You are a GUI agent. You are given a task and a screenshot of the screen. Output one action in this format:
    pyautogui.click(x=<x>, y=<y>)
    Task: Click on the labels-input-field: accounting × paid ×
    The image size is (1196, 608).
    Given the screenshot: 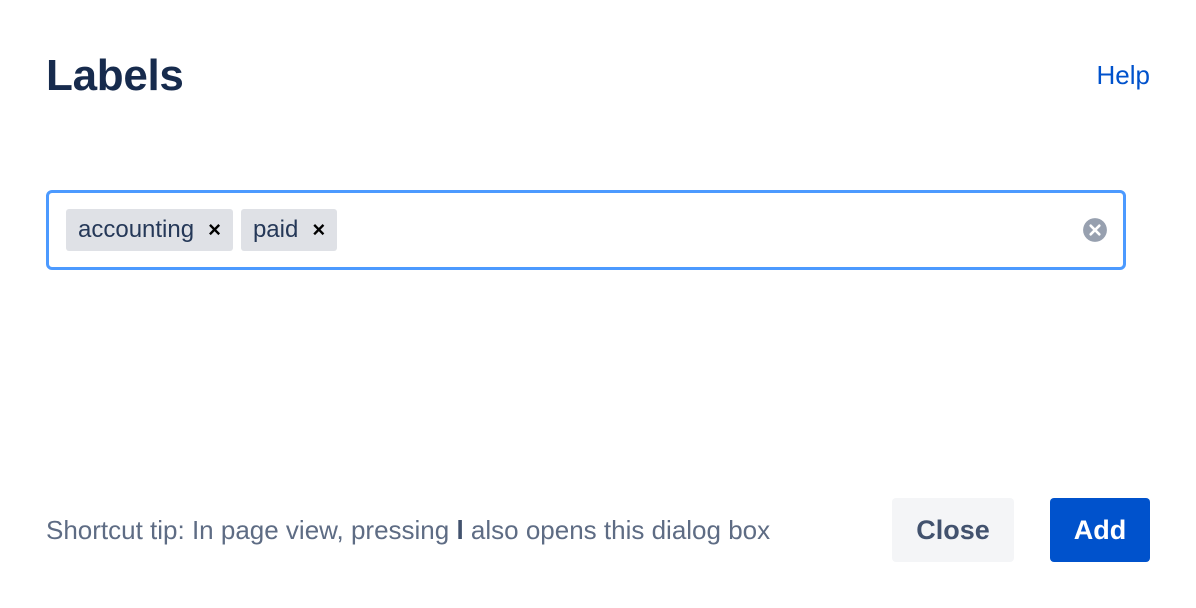 What is the action you would take?
    pyautogui.click(x=586, y=230)
    